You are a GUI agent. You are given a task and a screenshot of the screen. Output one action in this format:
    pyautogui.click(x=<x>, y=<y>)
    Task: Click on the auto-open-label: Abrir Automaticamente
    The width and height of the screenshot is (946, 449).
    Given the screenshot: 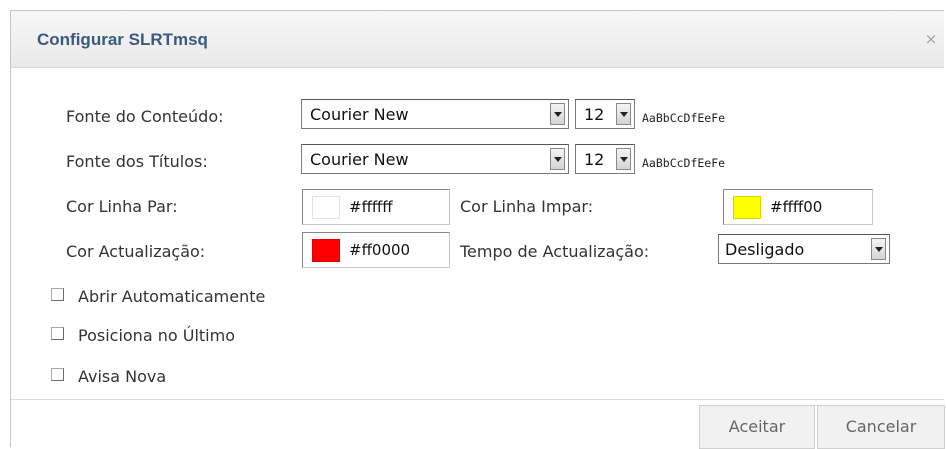 What is the action you would take?
    pyautogui.click(x=172, y=296)
    